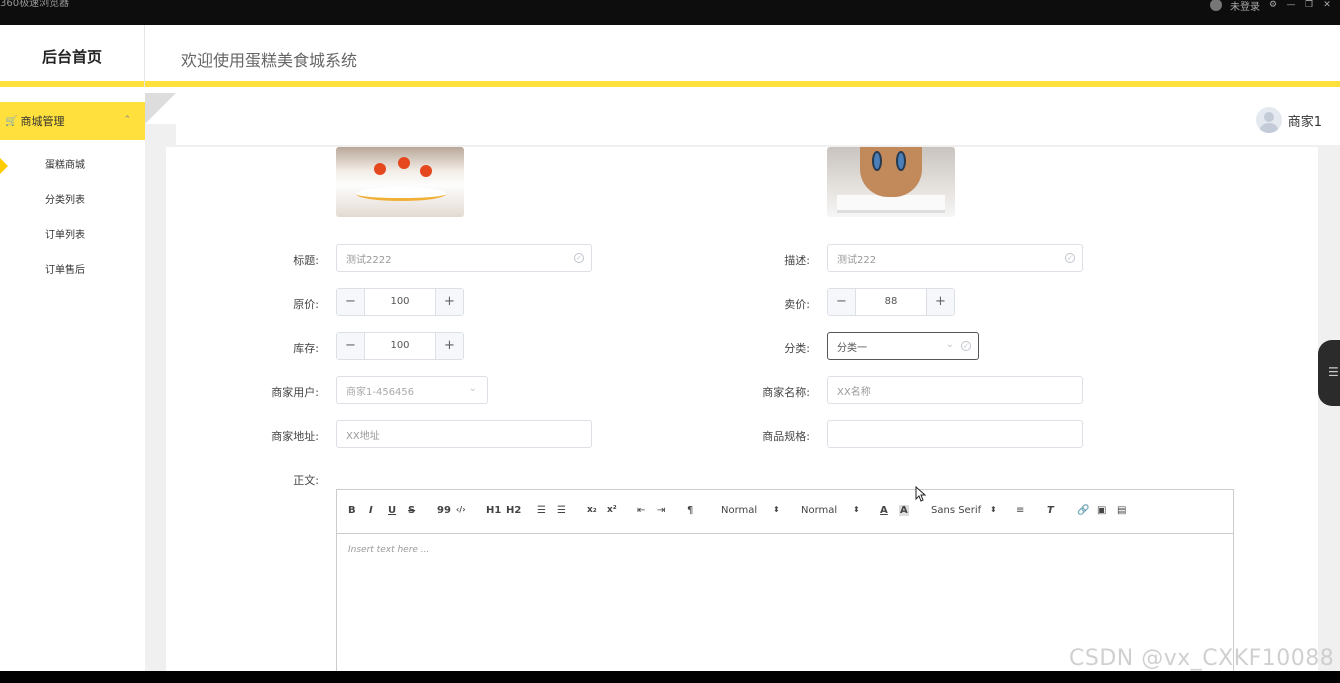  What do you see at coordinates (72, 121) in the screenshot?
I see `sidebar-group-mall: 🛒 商城管理 ⌃` at bounding box center [72, 121].